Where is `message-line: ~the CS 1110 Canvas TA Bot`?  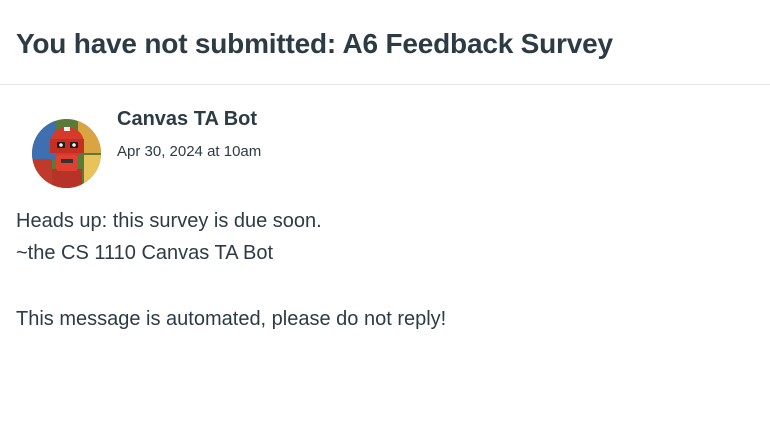 message-line: ~the CS 1110 Canvas TA Bot is located at coordinates (145, 253).